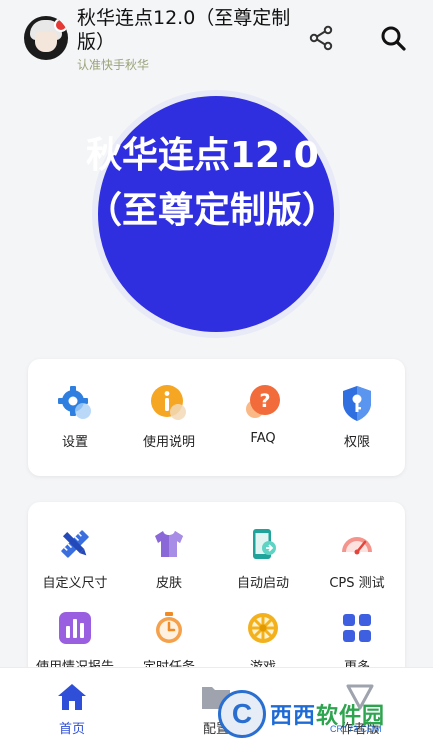 The height and width of the screenshot is (744, 433). What do you see at coordinates (293, 716) in the screenshot?
I see `watermark-text-1: 西西` at bounding box center [293, 716].